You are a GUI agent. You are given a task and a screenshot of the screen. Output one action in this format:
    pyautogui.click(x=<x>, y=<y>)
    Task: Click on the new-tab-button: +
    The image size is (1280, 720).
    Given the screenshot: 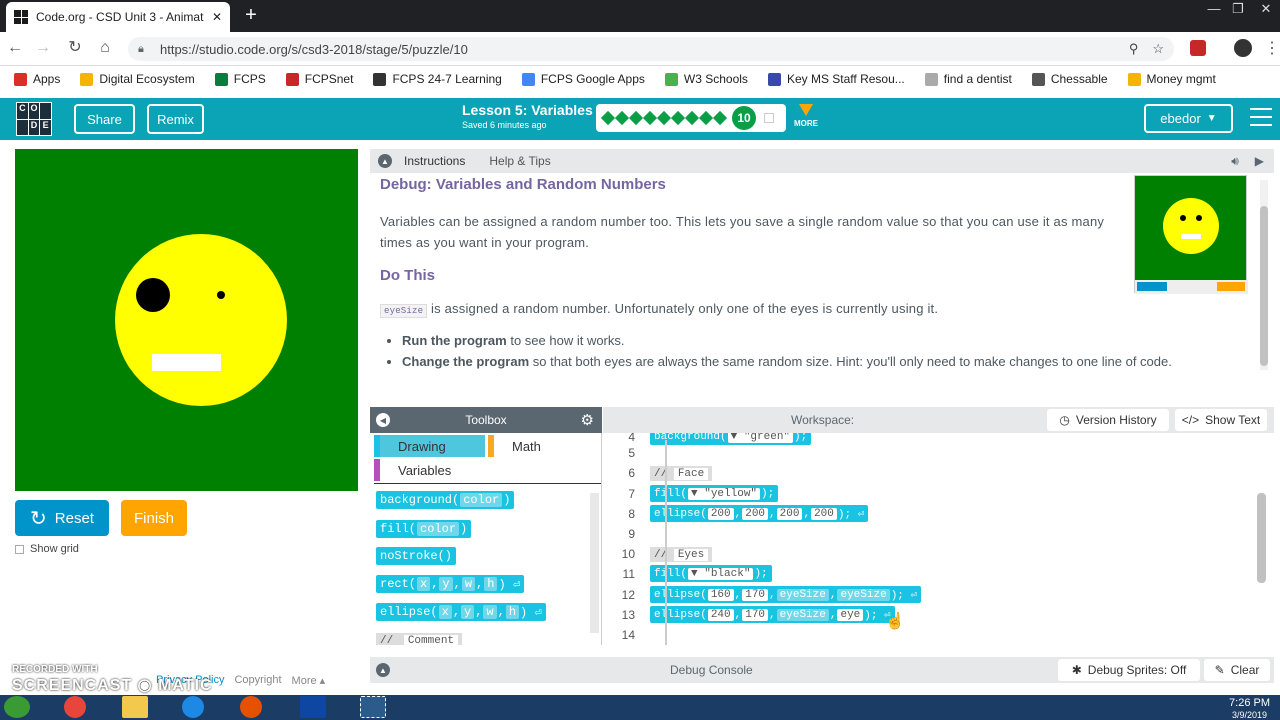 What is the action you would take?
    pyautogui.click(x=251, y=15)
    